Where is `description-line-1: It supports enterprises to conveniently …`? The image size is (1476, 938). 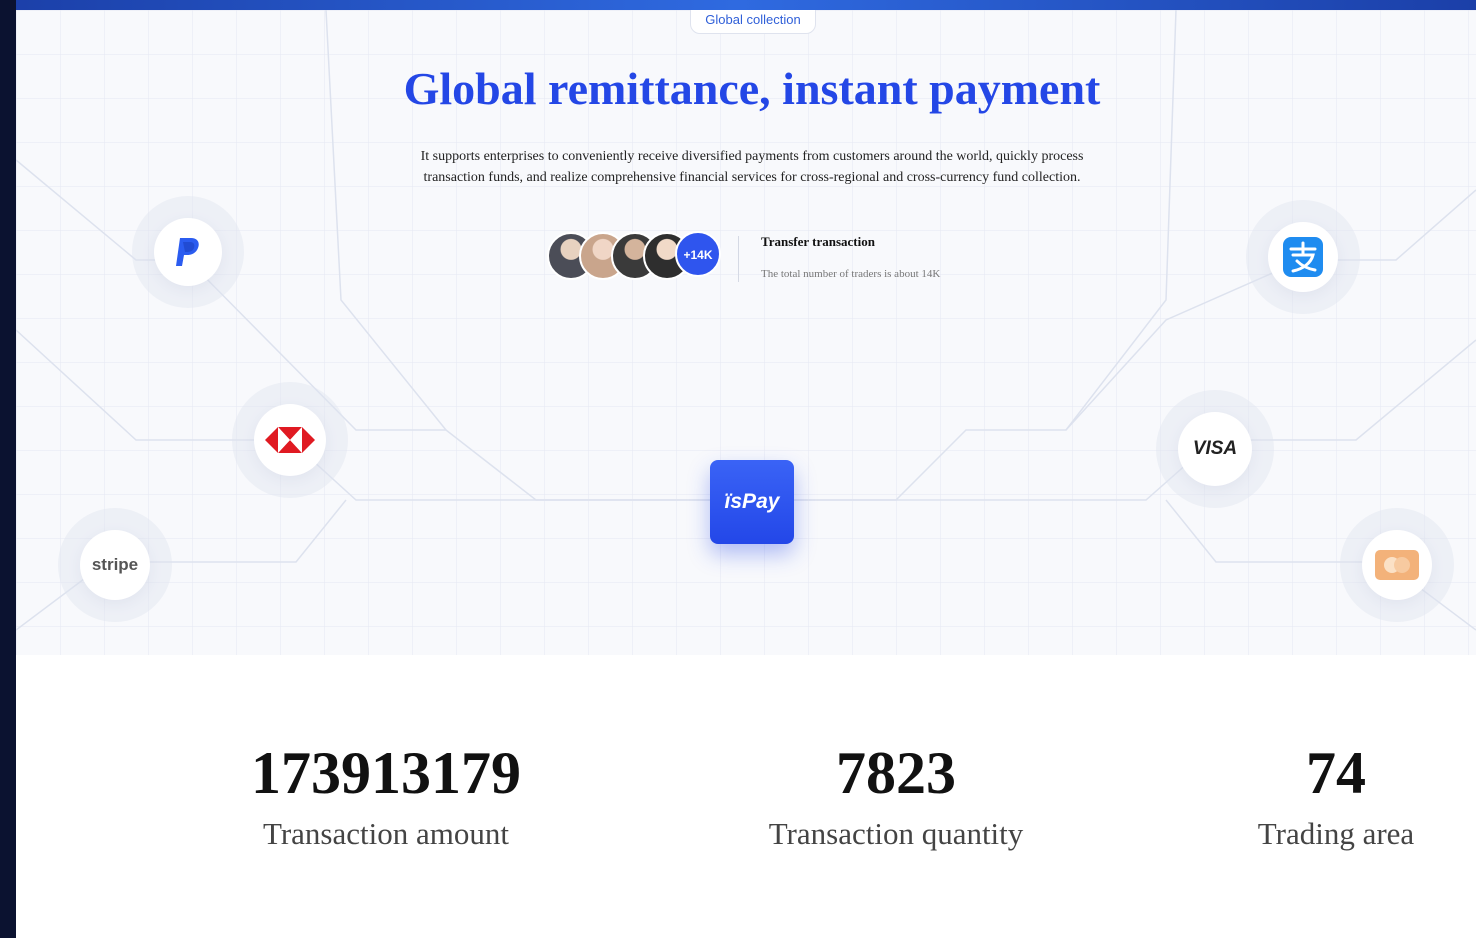 description-line-1: It supports enterprises to conveniently … is located at coordinates (752, 156).